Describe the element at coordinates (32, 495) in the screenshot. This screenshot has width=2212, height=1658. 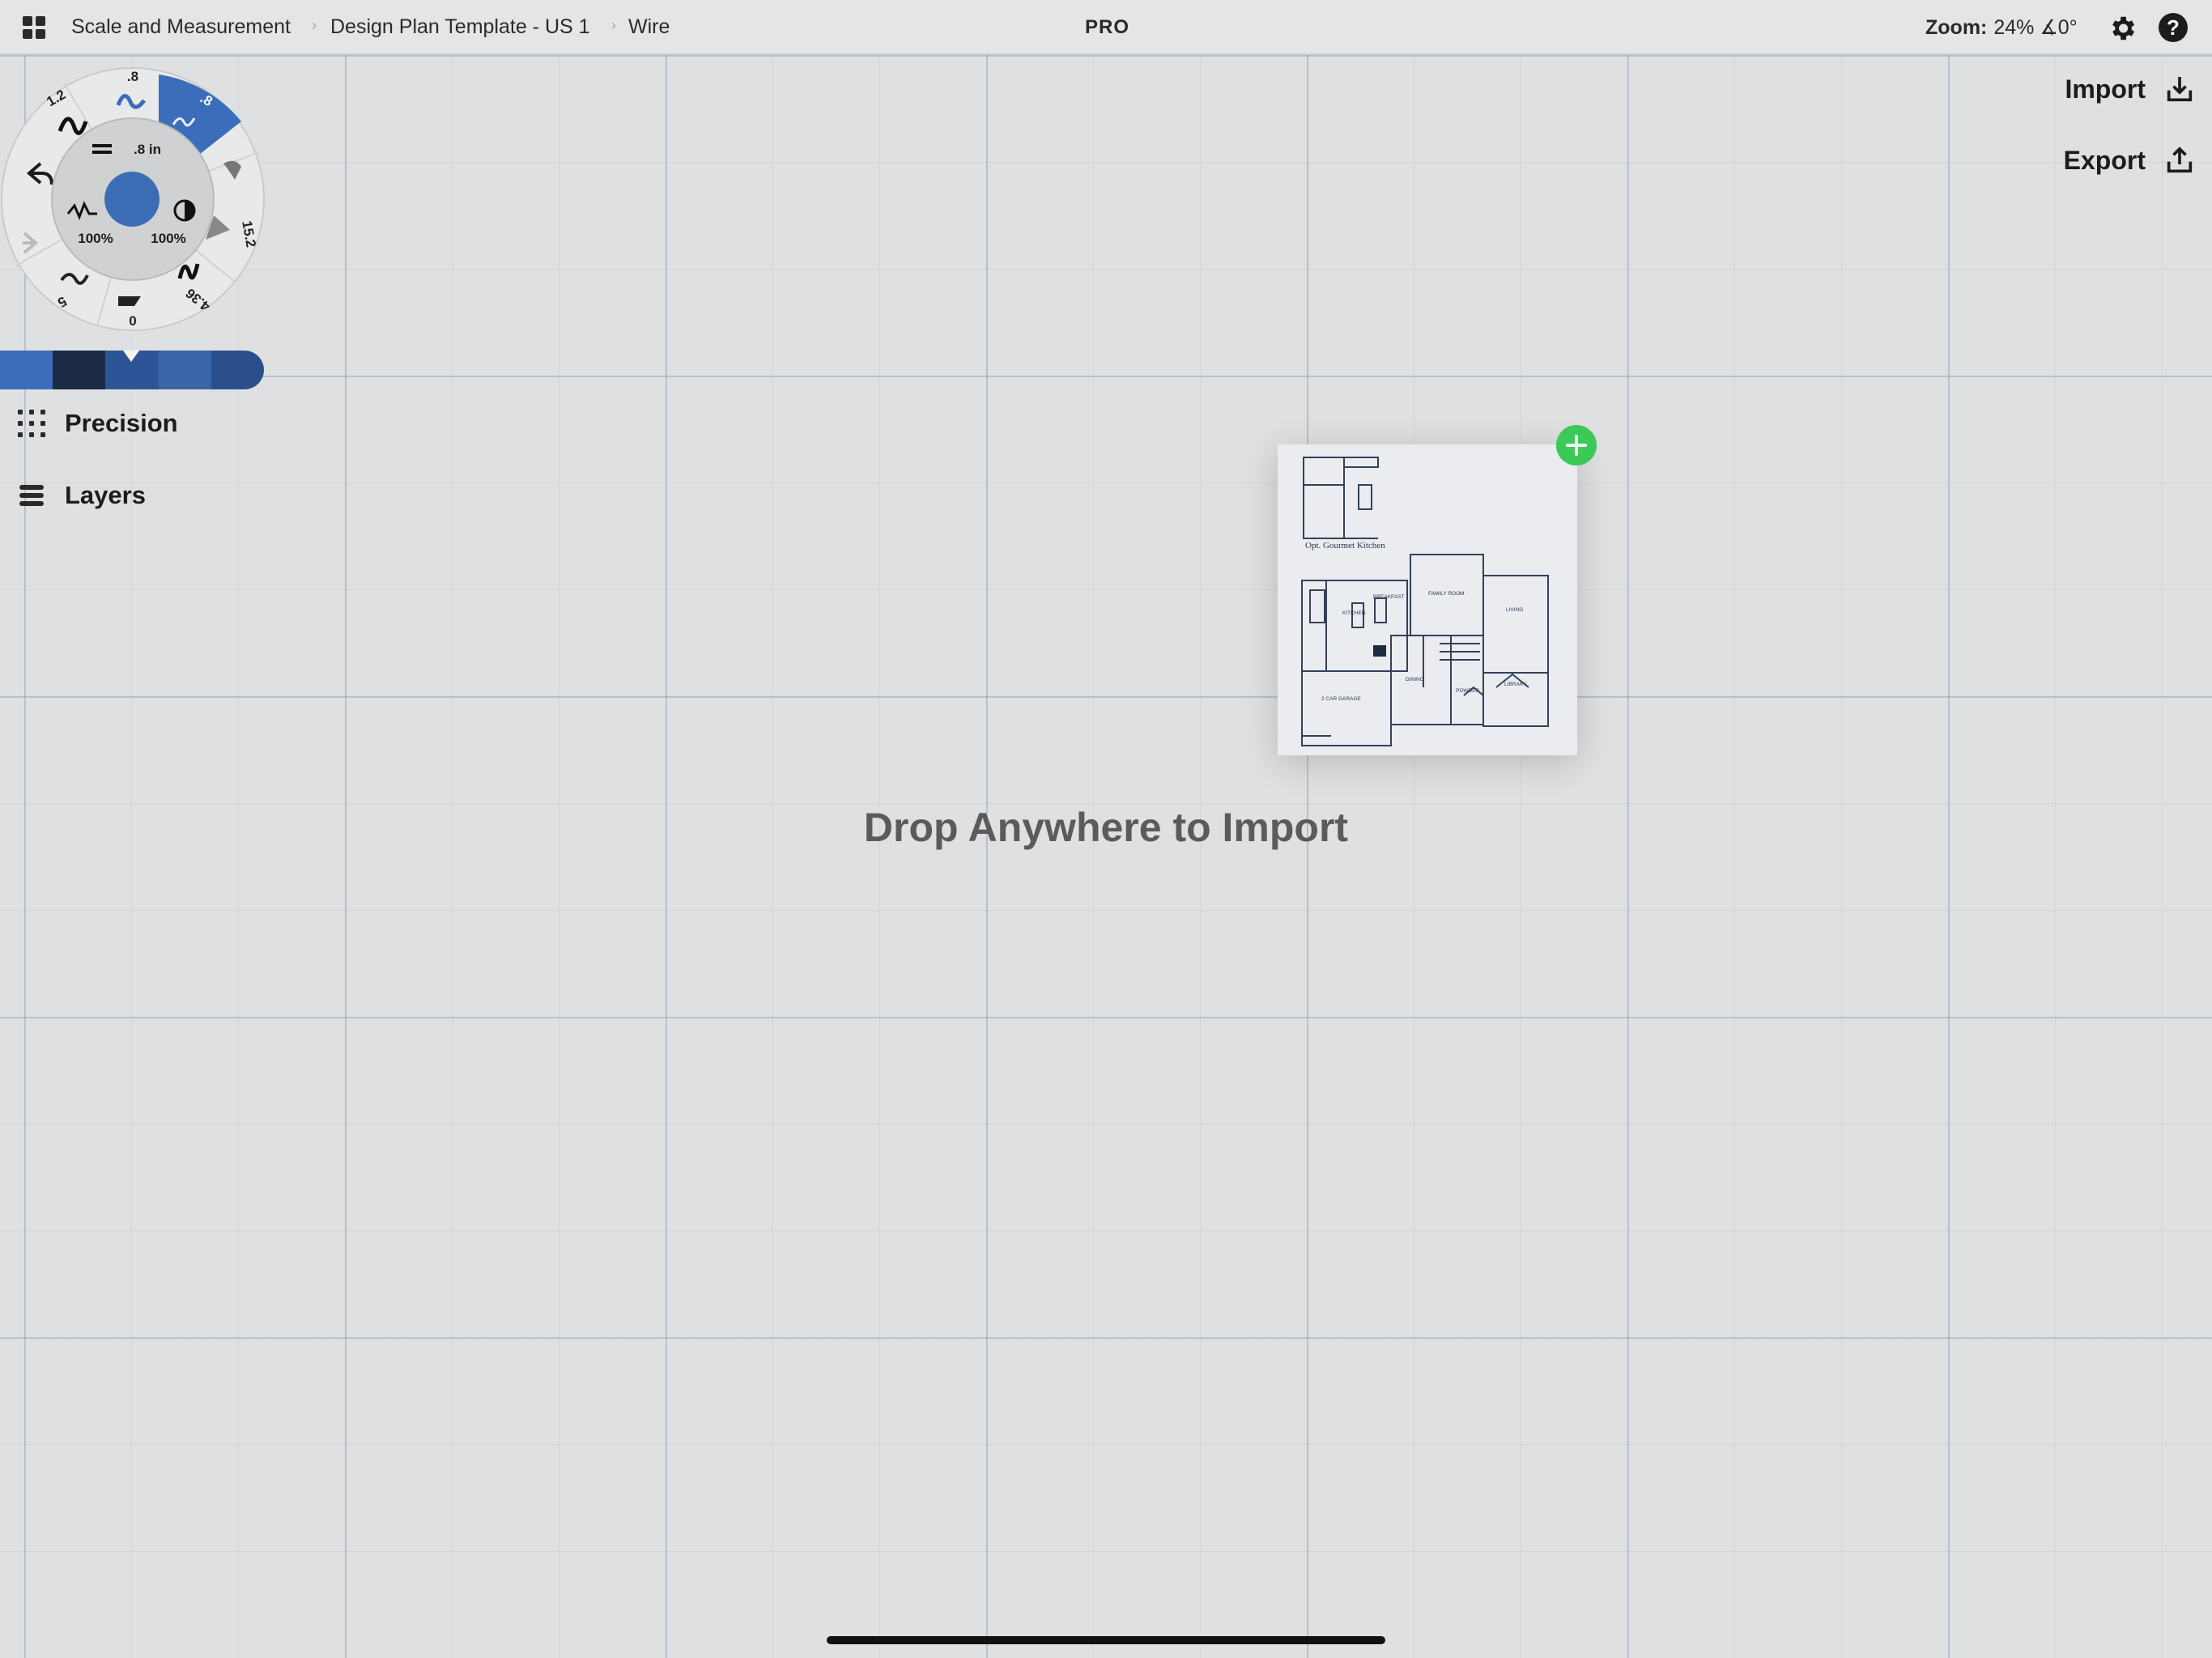
I see `layers-icon` at that location.